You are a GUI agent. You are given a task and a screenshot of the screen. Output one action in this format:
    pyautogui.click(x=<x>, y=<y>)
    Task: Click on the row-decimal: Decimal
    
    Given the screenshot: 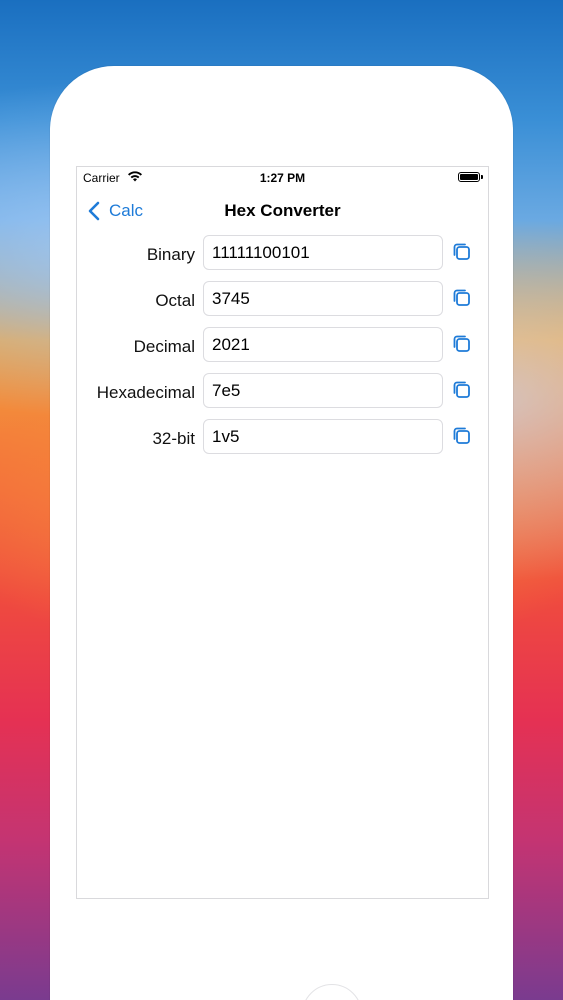 What is the action you would take?
    pyautogui.click(x=282, y=350)
    